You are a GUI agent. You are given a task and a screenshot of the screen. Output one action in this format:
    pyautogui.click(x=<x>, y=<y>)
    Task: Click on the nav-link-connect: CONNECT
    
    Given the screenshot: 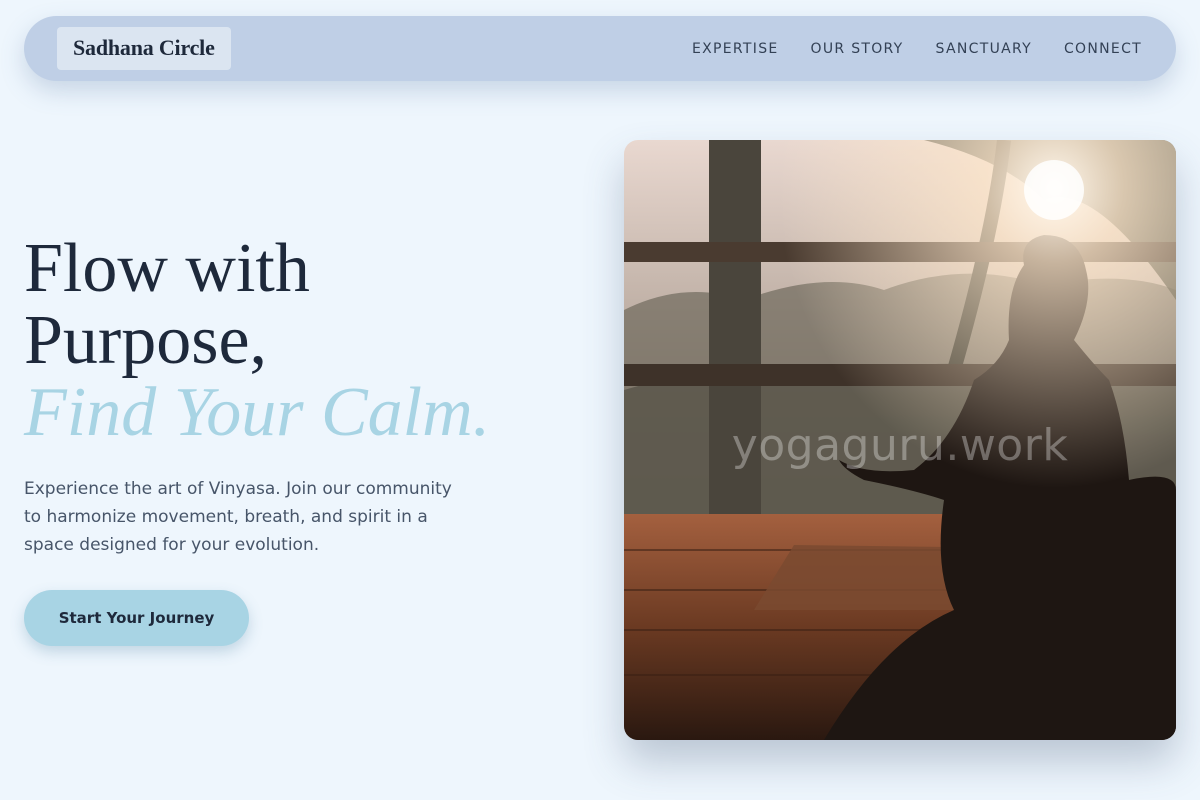 What is the action you would take?
    pyautogui.click(x=1103, y=49)
    